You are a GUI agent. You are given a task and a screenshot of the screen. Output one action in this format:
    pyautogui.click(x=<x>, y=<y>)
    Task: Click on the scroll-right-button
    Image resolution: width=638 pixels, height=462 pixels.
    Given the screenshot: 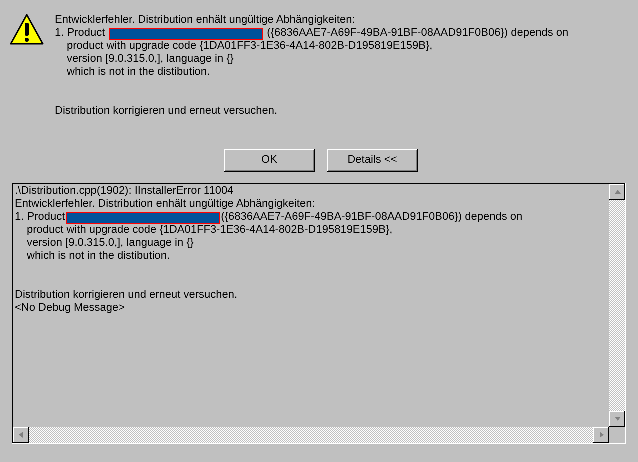 What is the action you would take?
    pyautogui.click(x=601, y=435)
    